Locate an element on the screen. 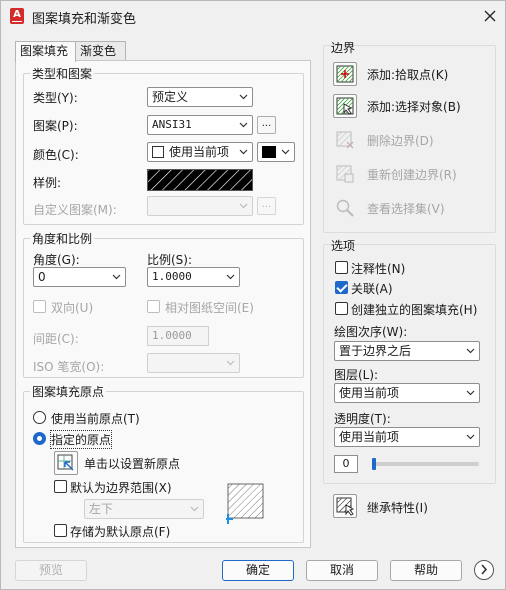 This screenshot has height=590, width=506. angle-select: 0 is located at coordinates (79, 277).